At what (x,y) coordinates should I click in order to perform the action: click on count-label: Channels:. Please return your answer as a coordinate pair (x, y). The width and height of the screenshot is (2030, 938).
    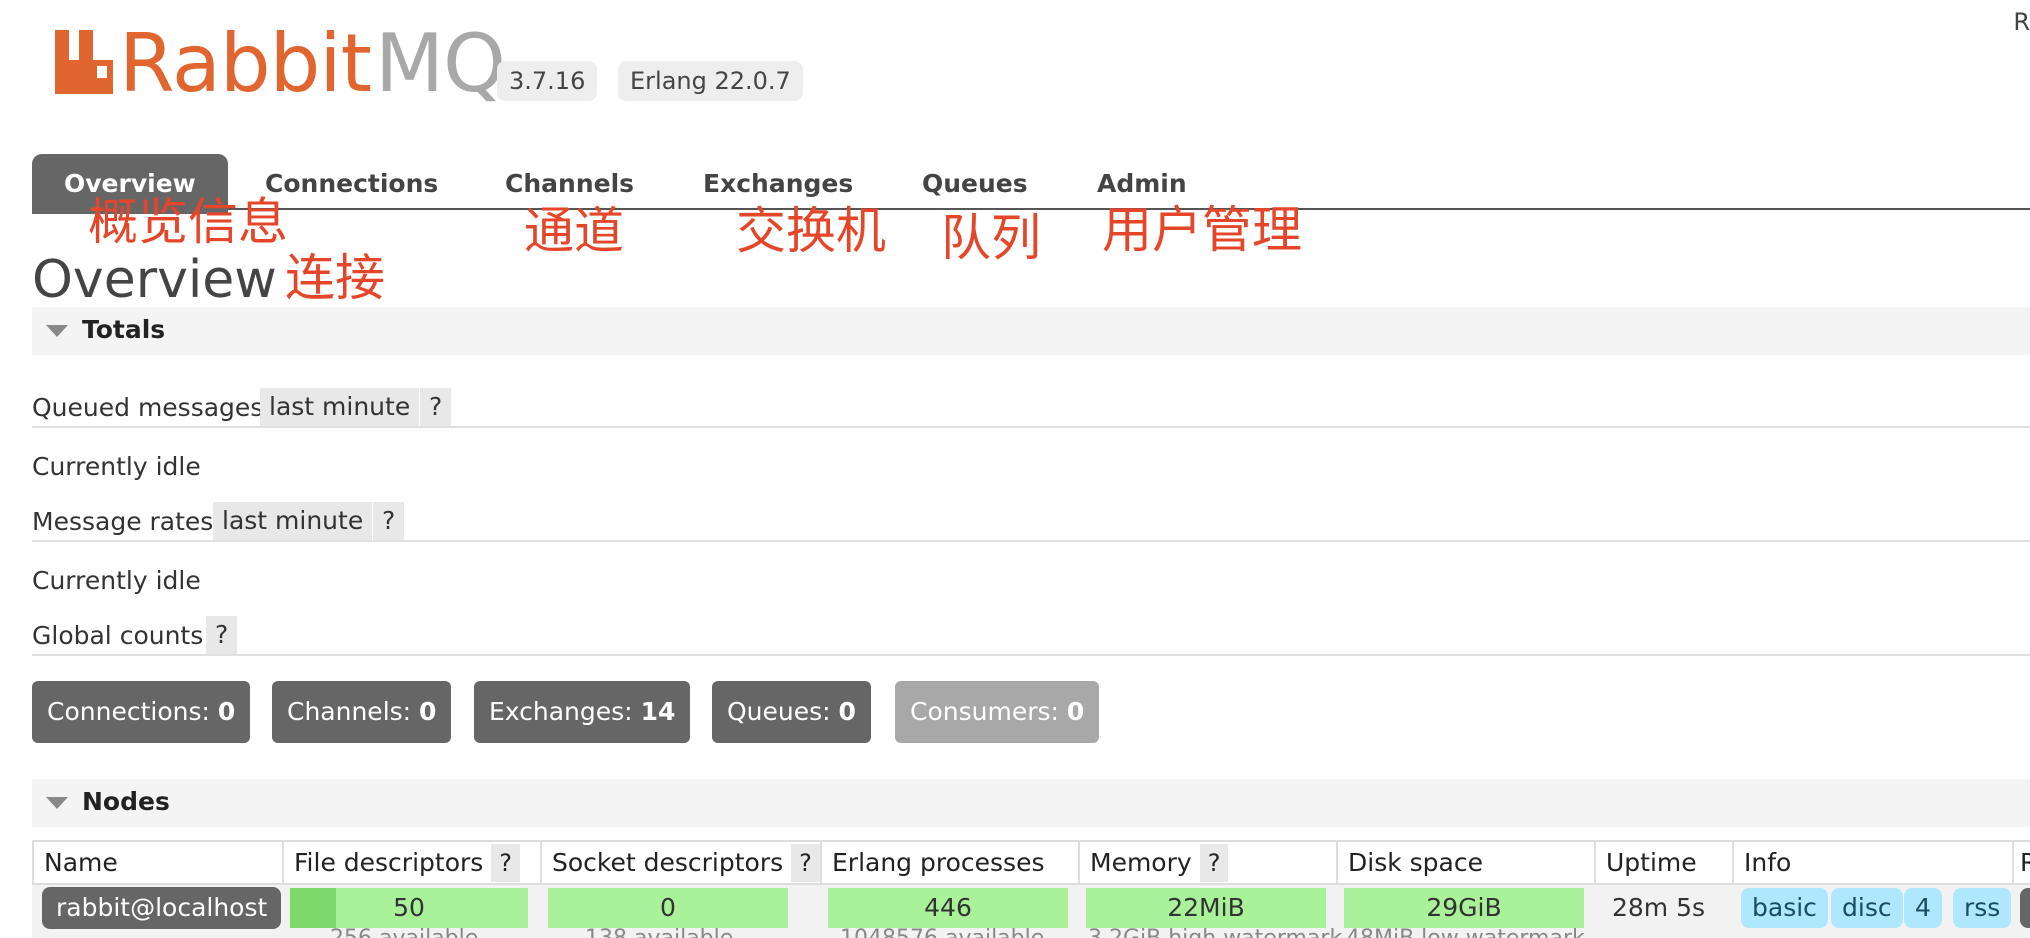
    Looking at the image, I should click on (349, 711).